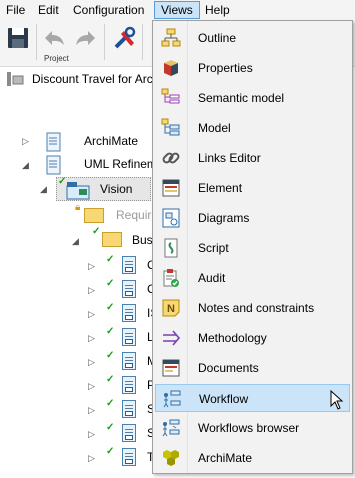  I want to click on menu-item-workflows-browser: Workflows browser, so click(252, 428).